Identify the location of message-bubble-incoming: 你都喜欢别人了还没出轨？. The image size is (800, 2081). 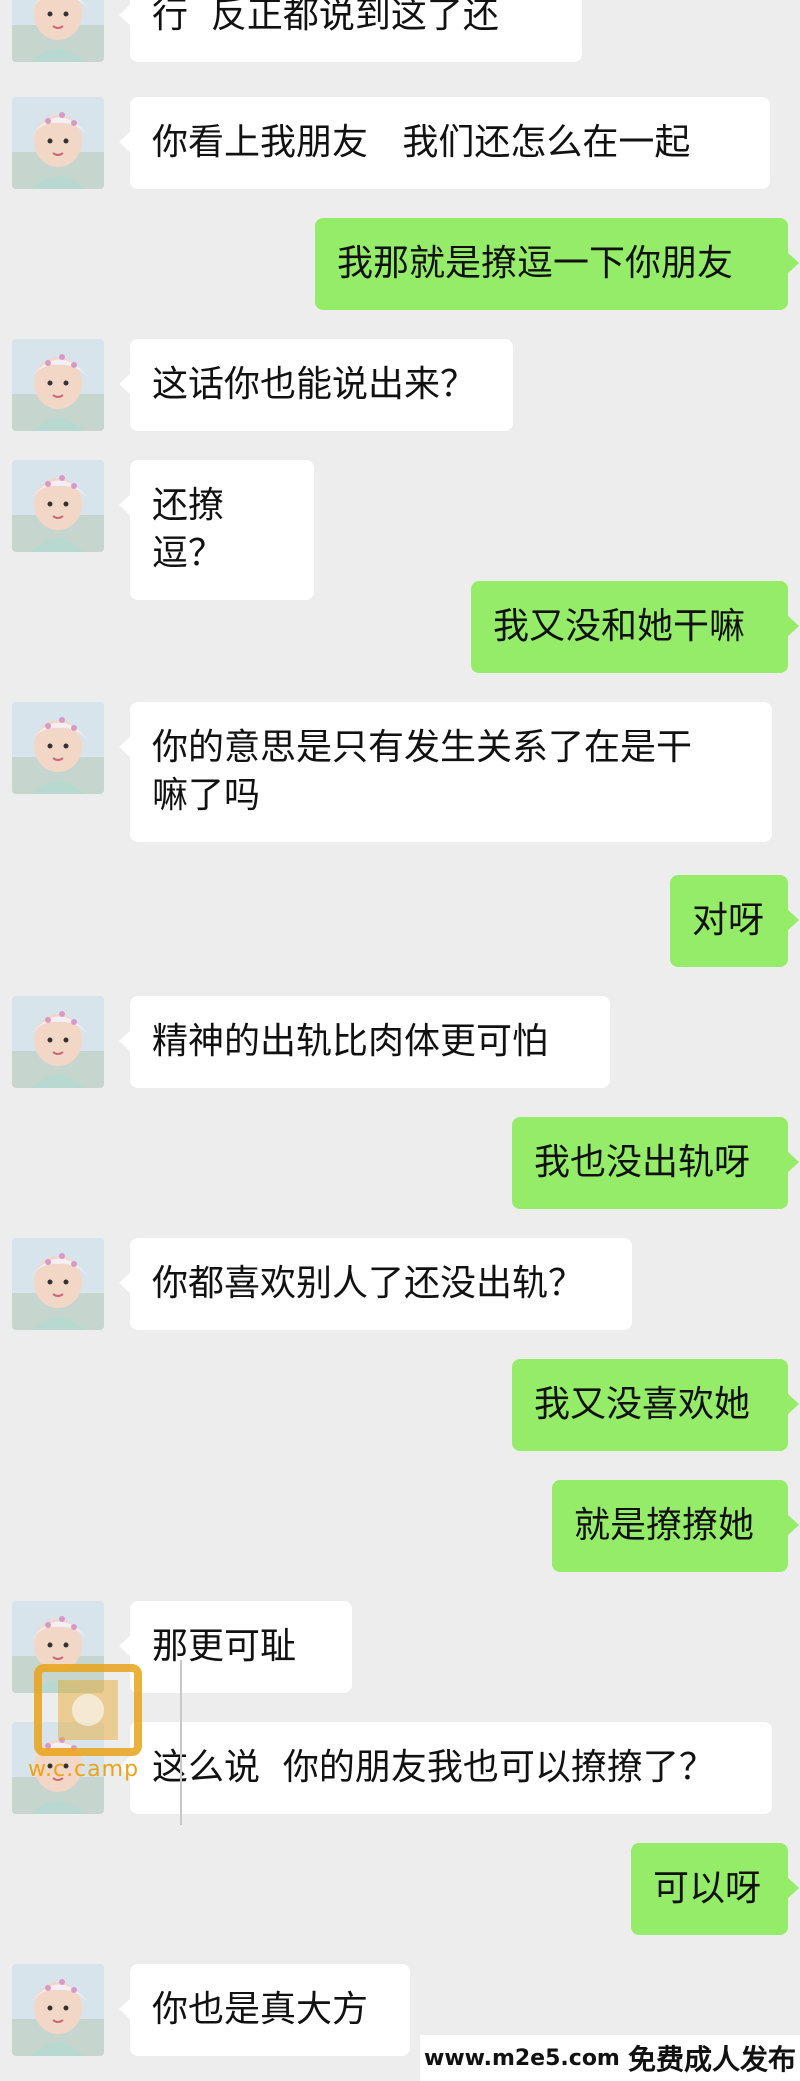
(375, 1284).